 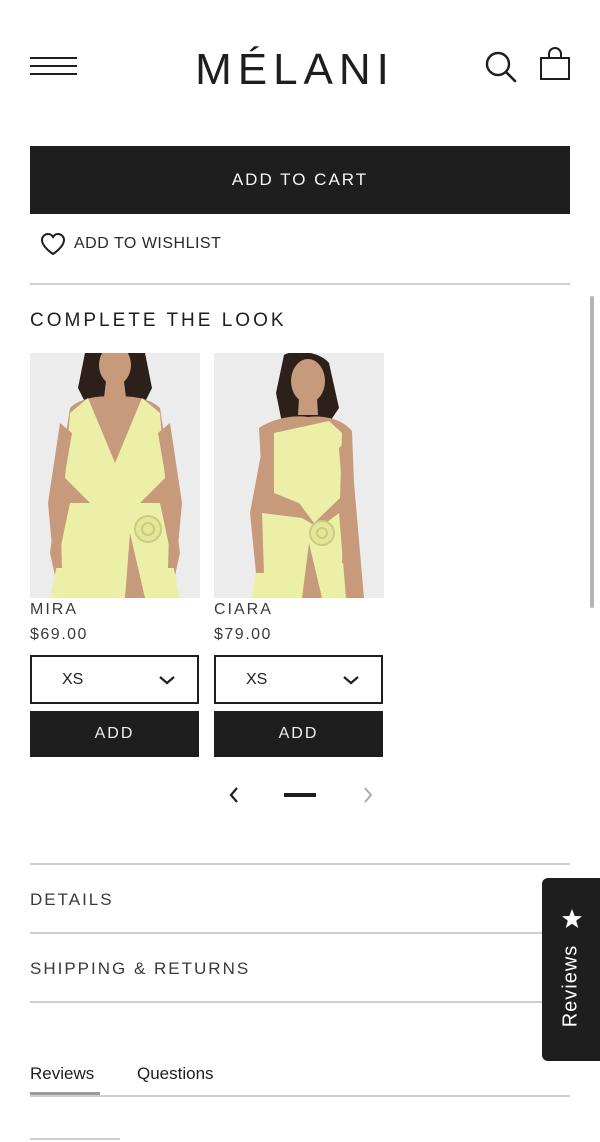 I want to click on add-to-cart-button: ADD TO CART, so click(x=300, y=180).